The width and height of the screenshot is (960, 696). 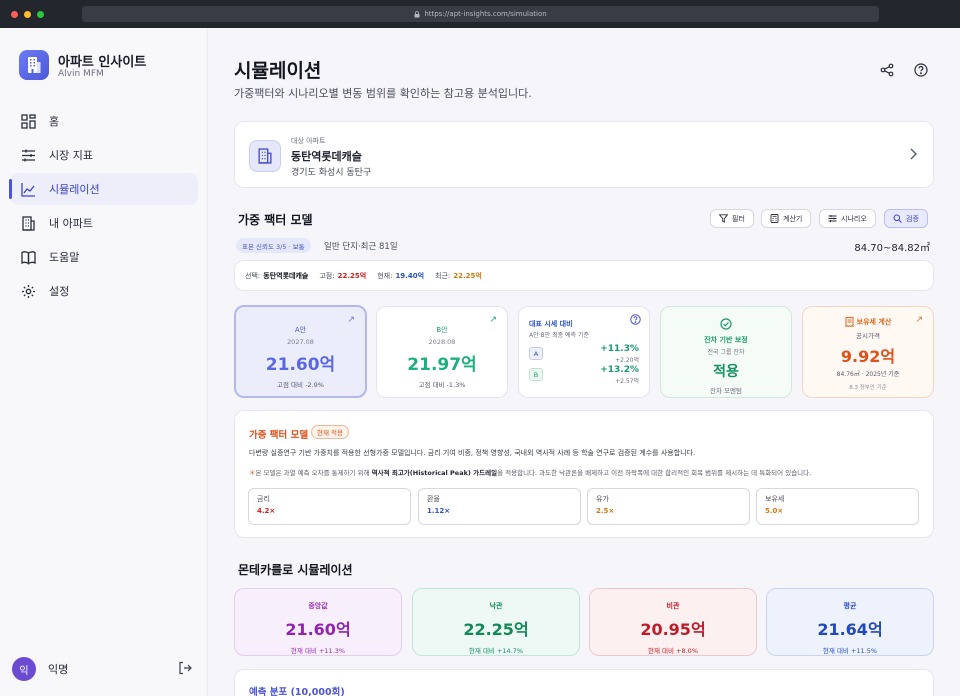 I want to click on sidebar-item-label: 시장 지표, so click(x=71, y=155).